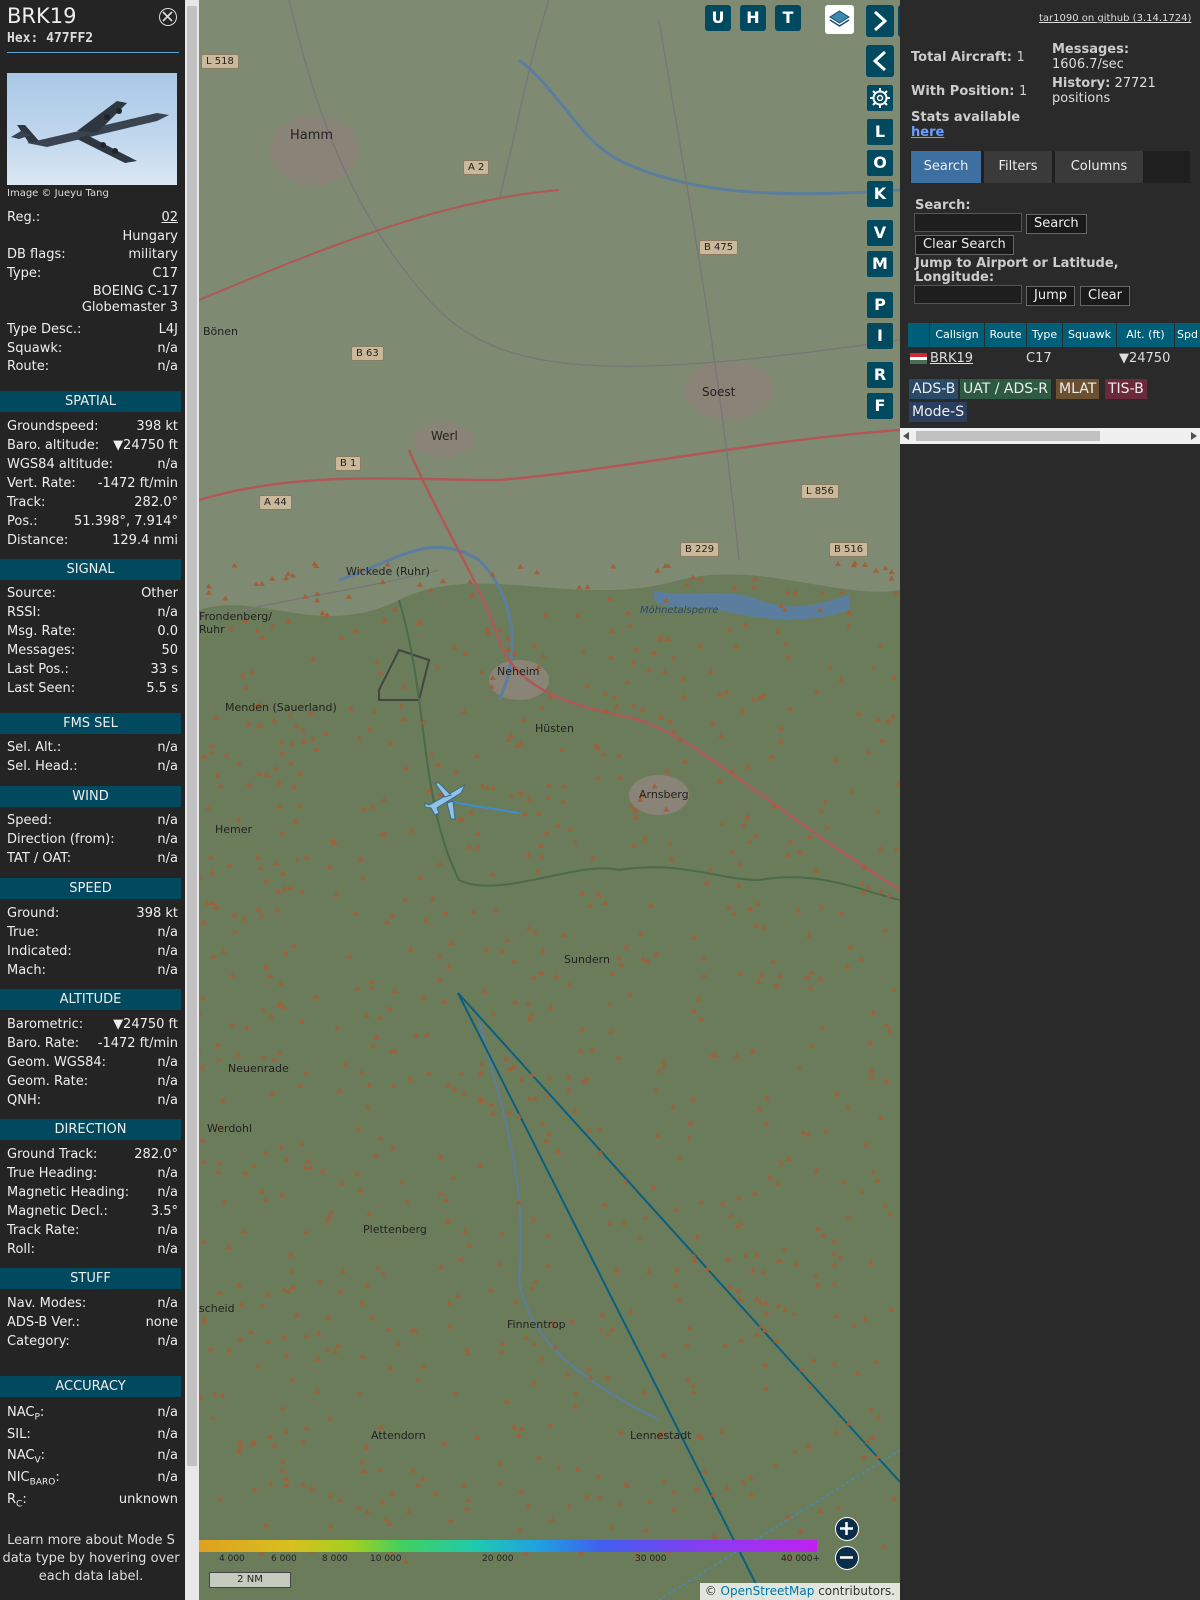  Describe the element at coordinates (145, 1024) in the screenshot. I see `field-value: ▼24750 ft` at that location.